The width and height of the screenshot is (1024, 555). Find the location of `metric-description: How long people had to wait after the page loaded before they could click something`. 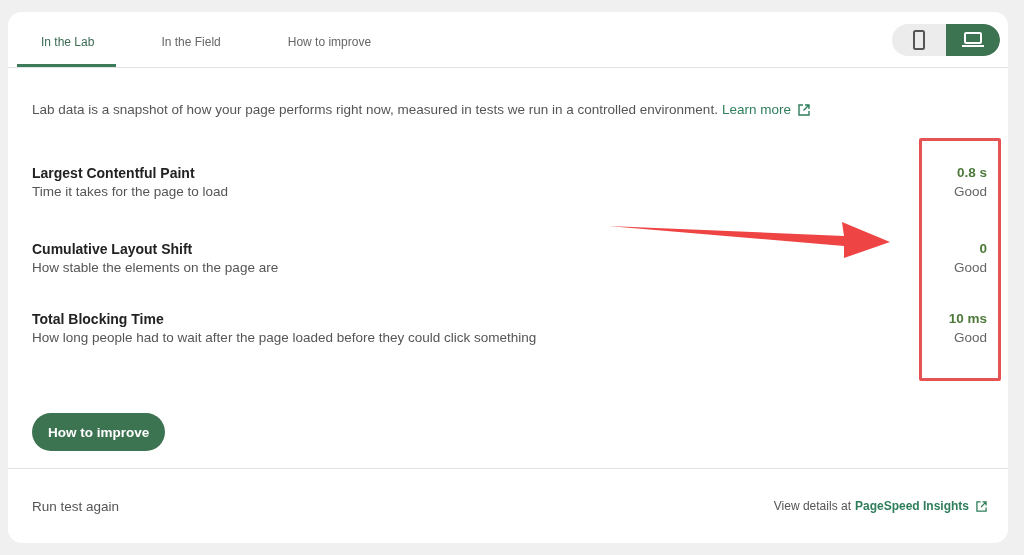

metric-description: How long people had to wait after the page loaded before they could click something is located at coordinates (285, 338).